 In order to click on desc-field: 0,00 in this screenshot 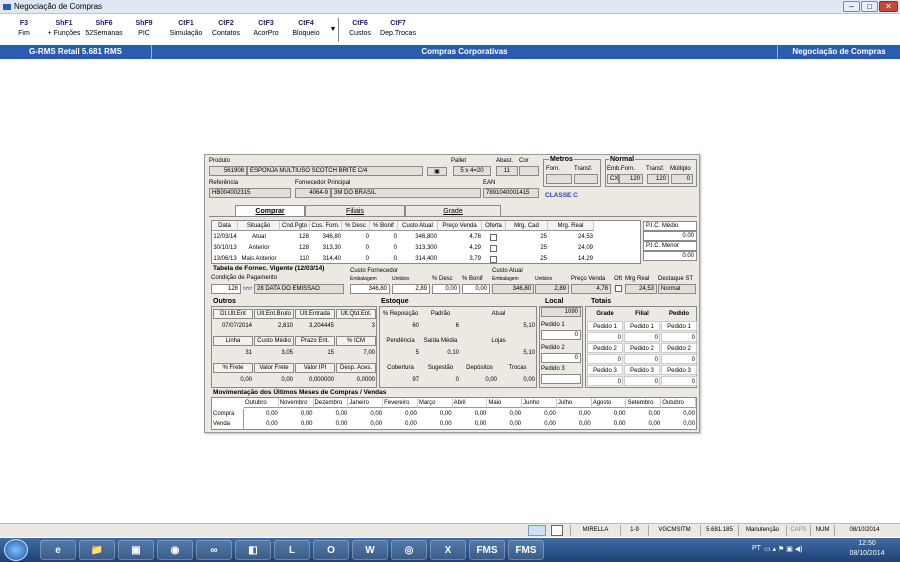, I will do `click(446, 289)`.